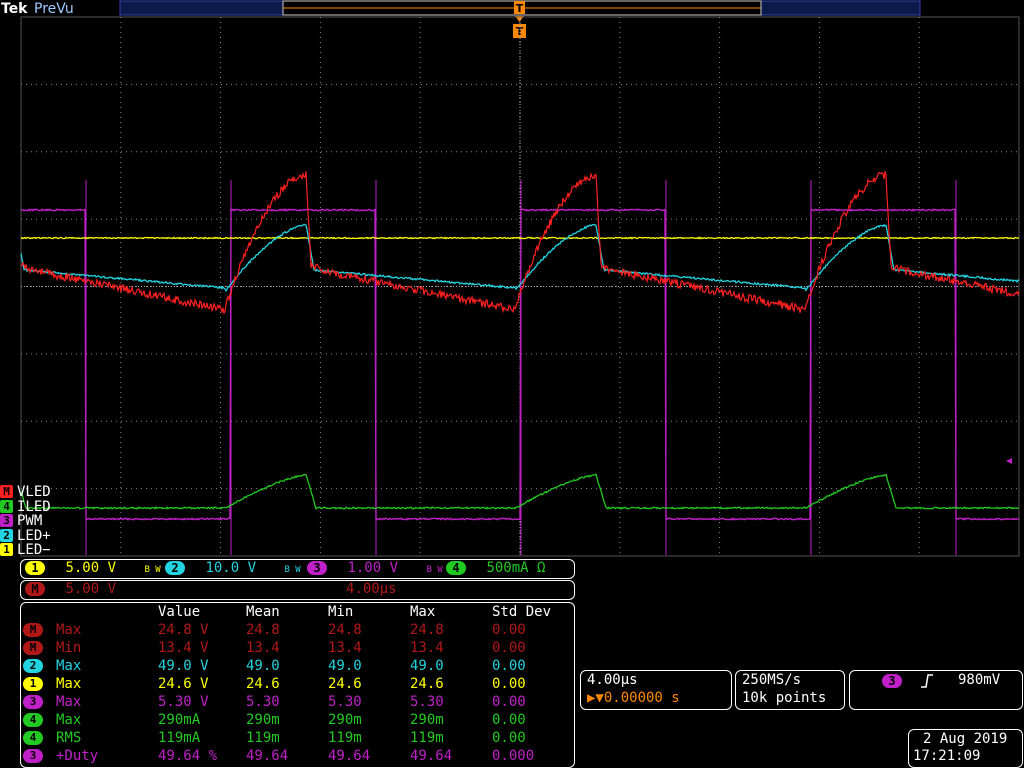  I want to click on measurement-cell-mean: 119m, so click(263, 738).